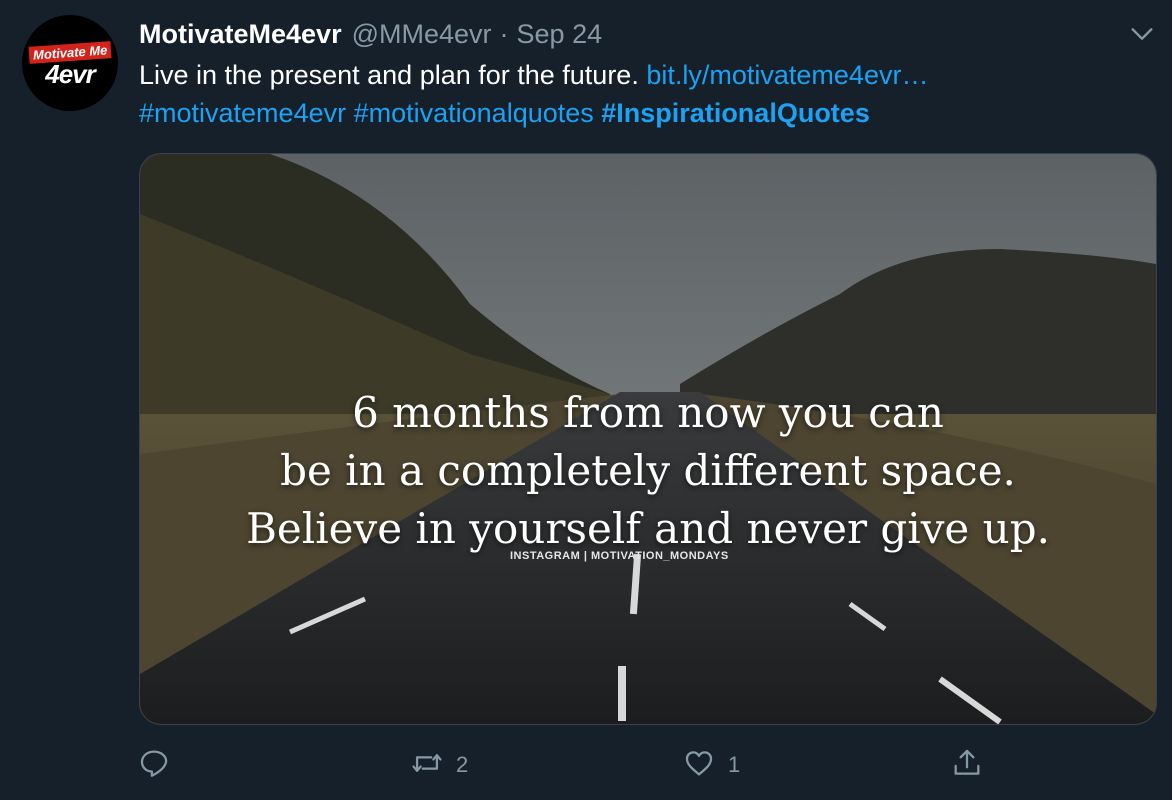 The width and height of the screenshot is (1172, 800). I want to click on user-handle: @MMe4evr, so click(422, 34).